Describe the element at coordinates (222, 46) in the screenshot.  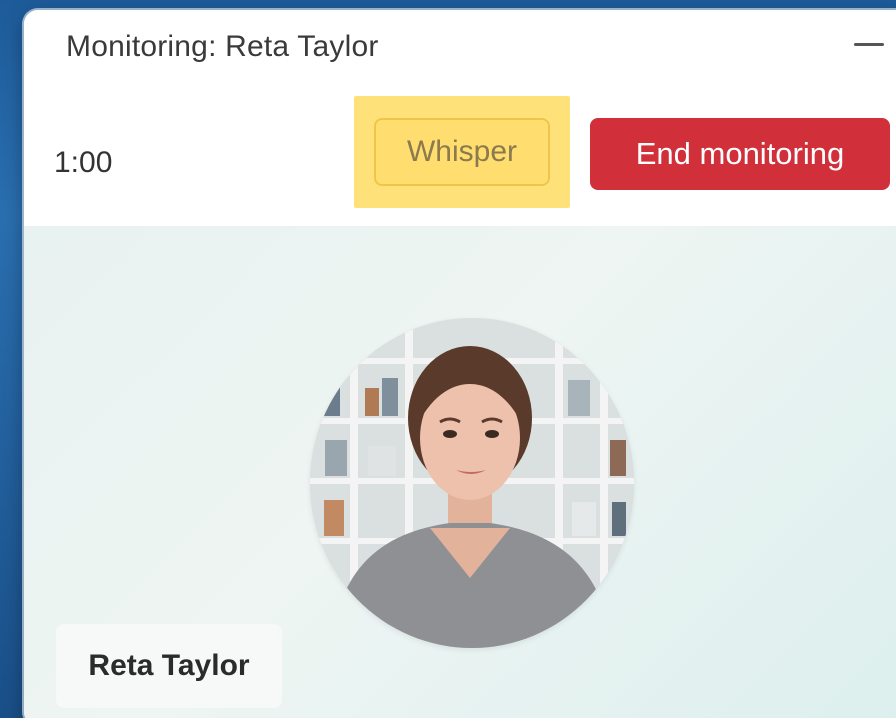
I see `window-title: Monitoring: Reta Taylor` at that location.